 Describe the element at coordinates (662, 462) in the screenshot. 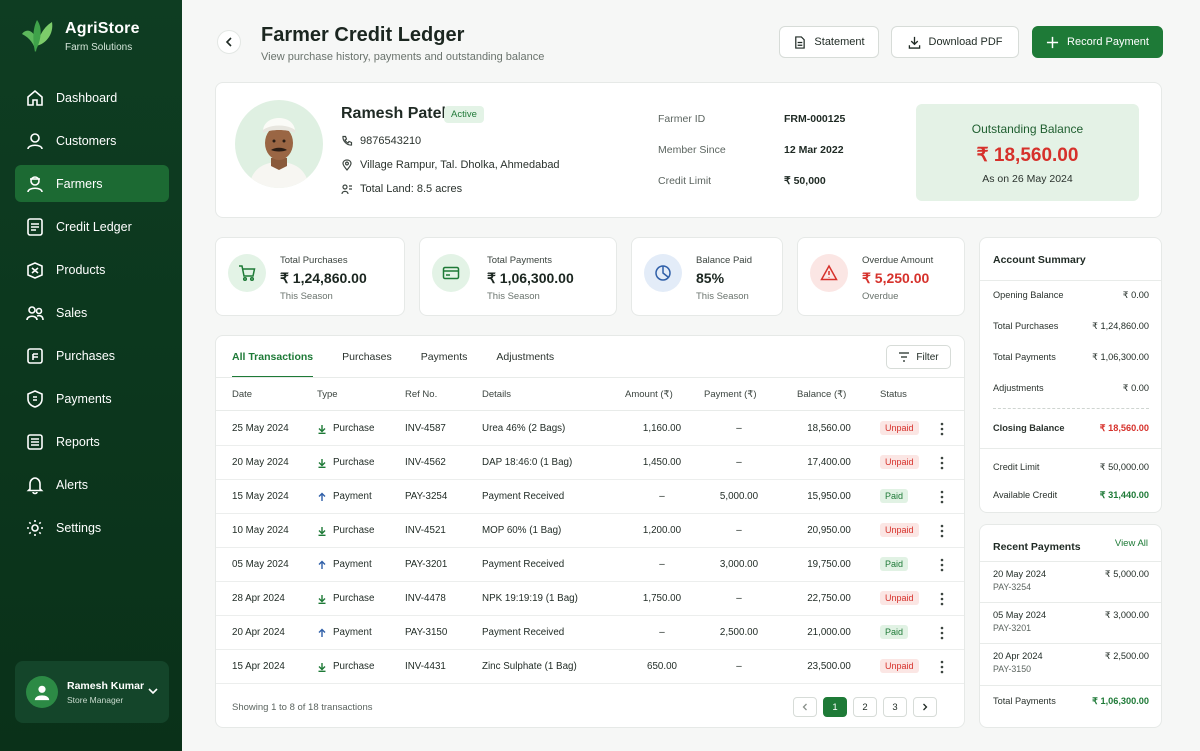

I see `cell-amount: 1,450.00` at that location.